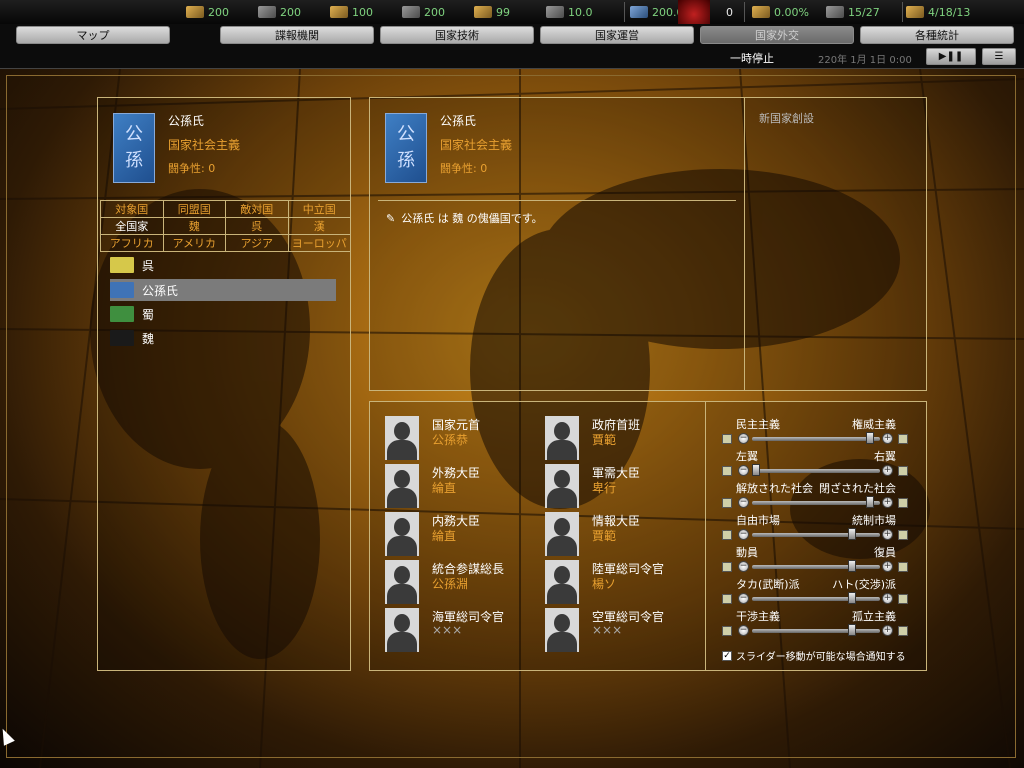 The height and width of the screenshot is (768, 1024). Describe the element at coordinates (758, 520) in the screenshot. I see `slider-left-label: 自由市場` at that location.